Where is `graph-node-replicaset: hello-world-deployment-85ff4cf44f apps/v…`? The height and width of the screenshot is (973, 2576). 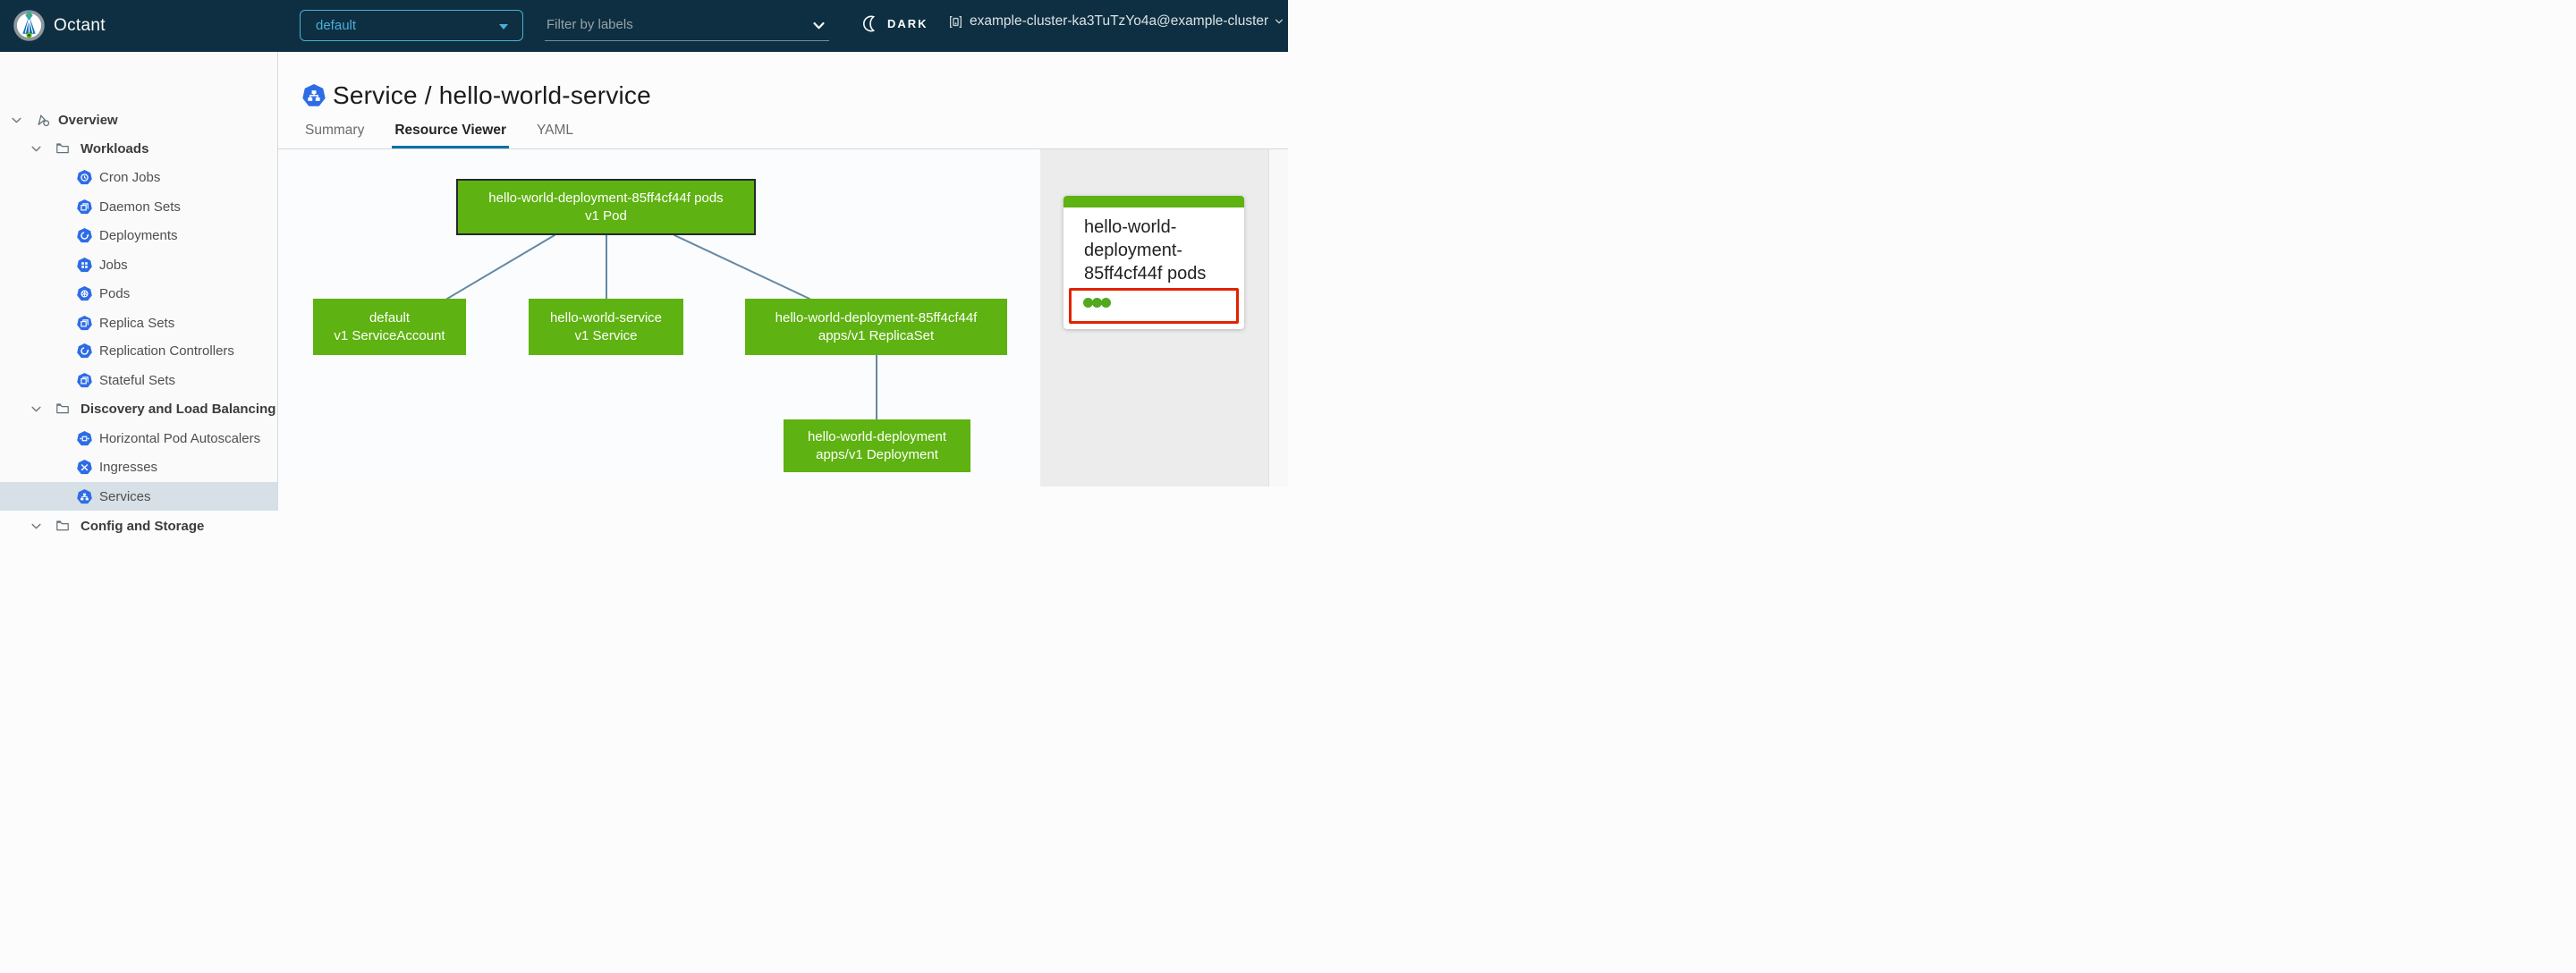
graph-node-replicaset: hello-world-deployment-85ff4cf44f apps/v… is located at coordinates (876, 327).